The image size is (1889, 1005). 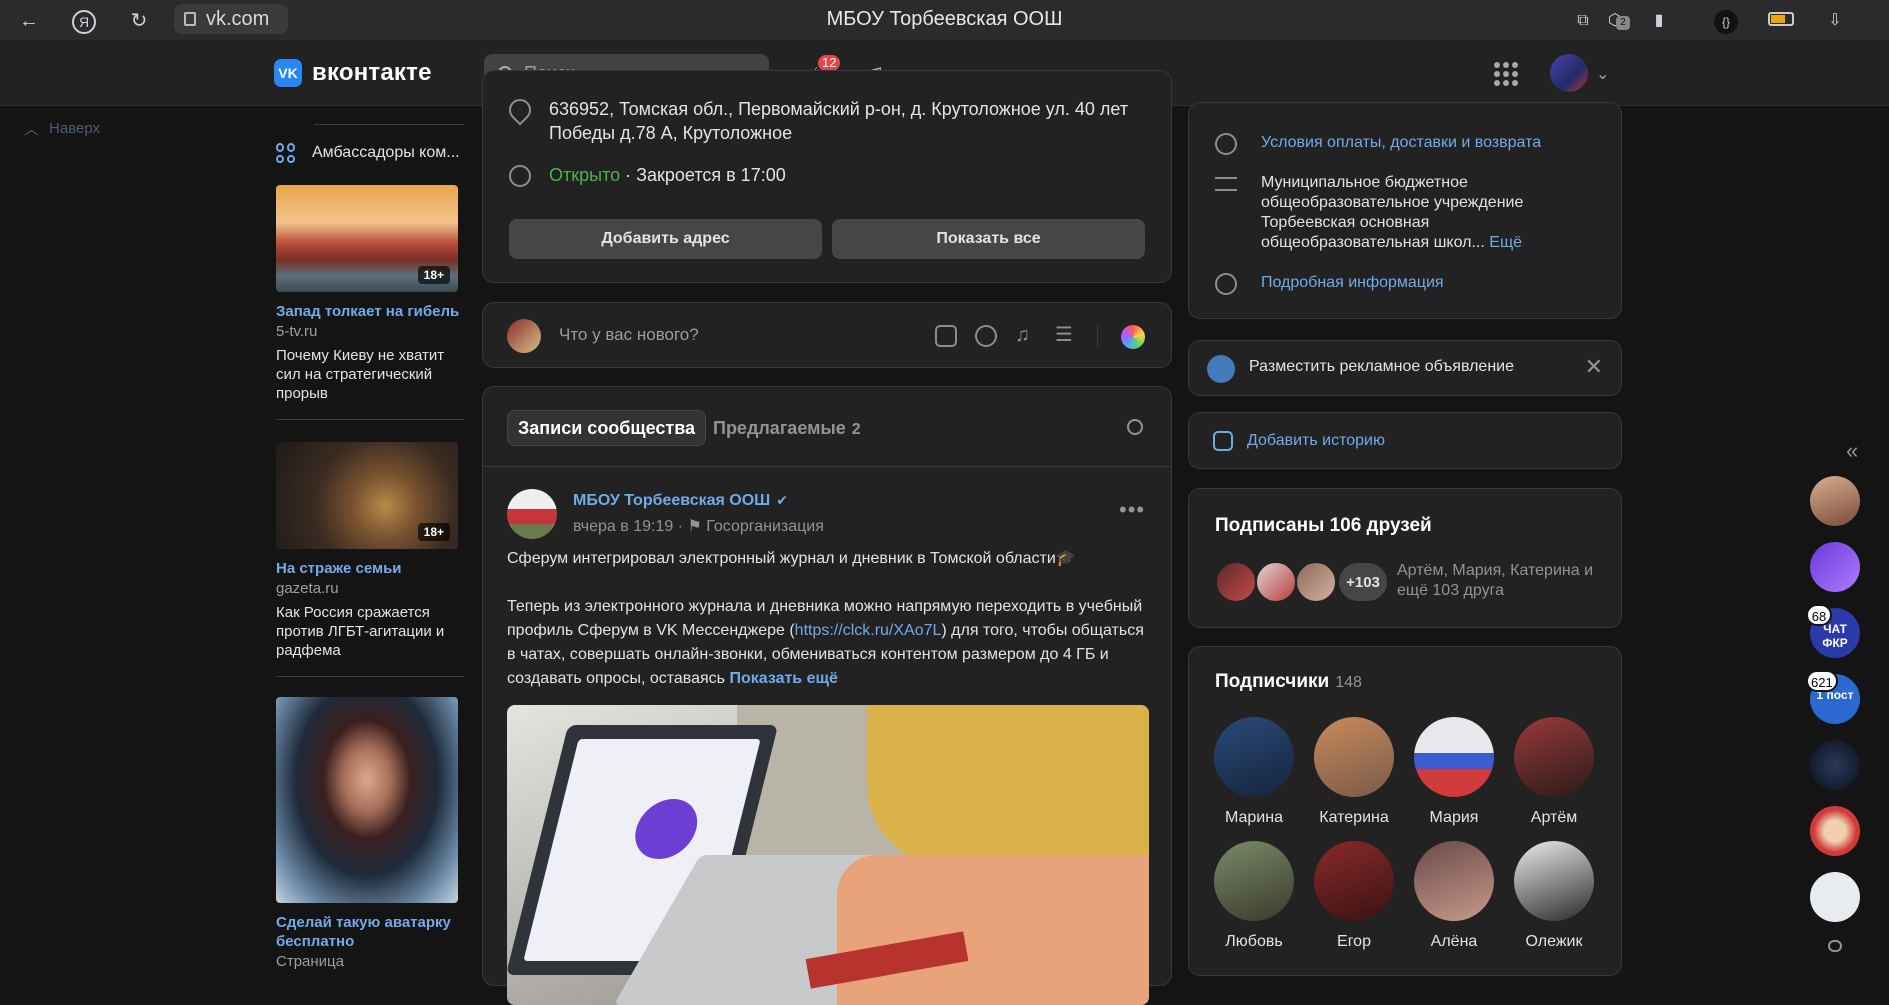 I want to click on sferum-graphic, so click(x=666, y=829).